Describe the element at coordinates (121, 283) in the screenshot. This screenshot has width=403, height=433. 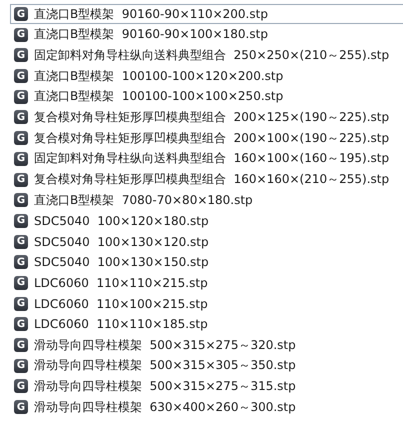
I see `file-name: LDC6060 110×110×215.stp` at that location.